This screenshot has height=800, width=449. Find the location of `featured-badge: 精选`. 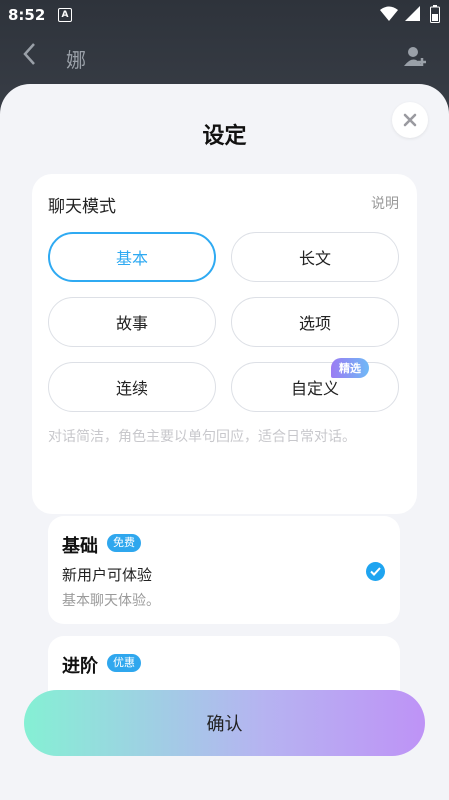

featured-badge: 精选 is located at coordinates (350, 368).